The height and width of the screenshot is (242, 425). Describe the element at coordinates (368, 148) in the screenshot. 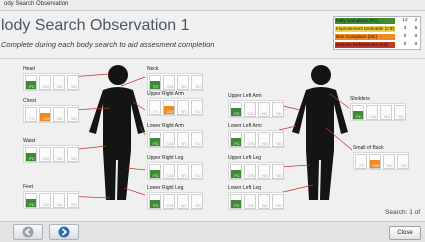

I see `region-label: Small of Back` at that location.